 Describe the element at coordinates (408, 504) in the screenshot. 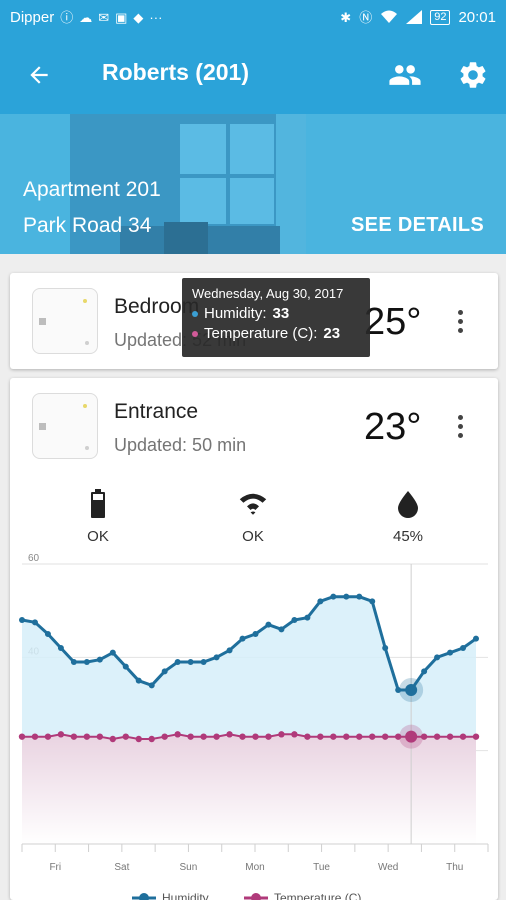

I see `water-drop-icon` at that location.